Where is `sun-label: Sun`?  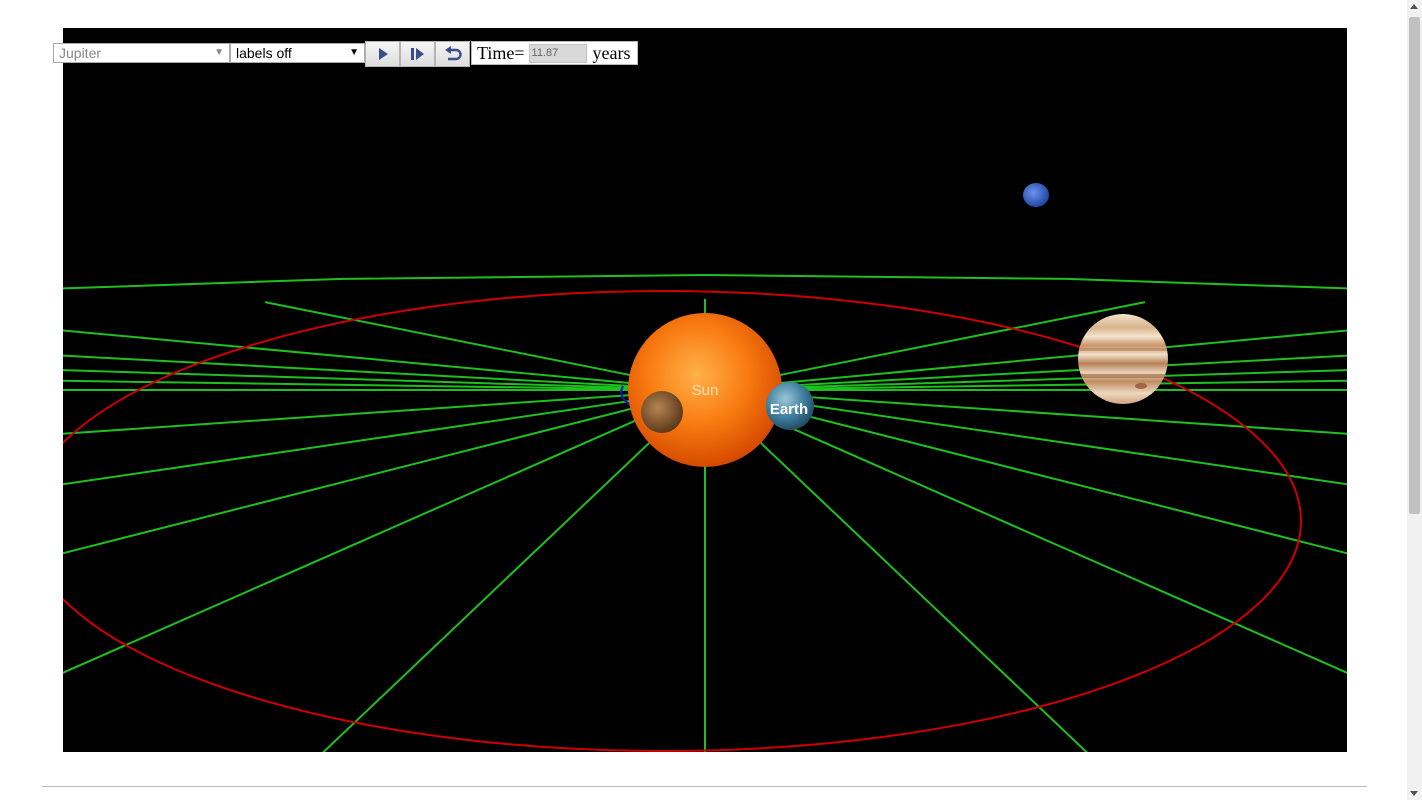 sun-label: Sun is located at coordinates (705, 390).